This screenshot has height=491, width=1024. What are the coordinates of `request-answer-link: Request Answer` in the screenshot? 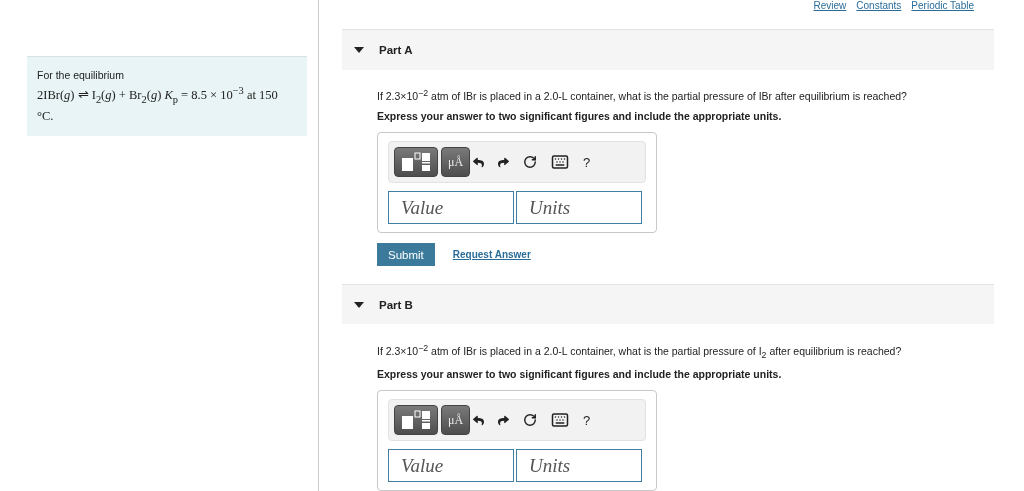 It's located at (491, 255).